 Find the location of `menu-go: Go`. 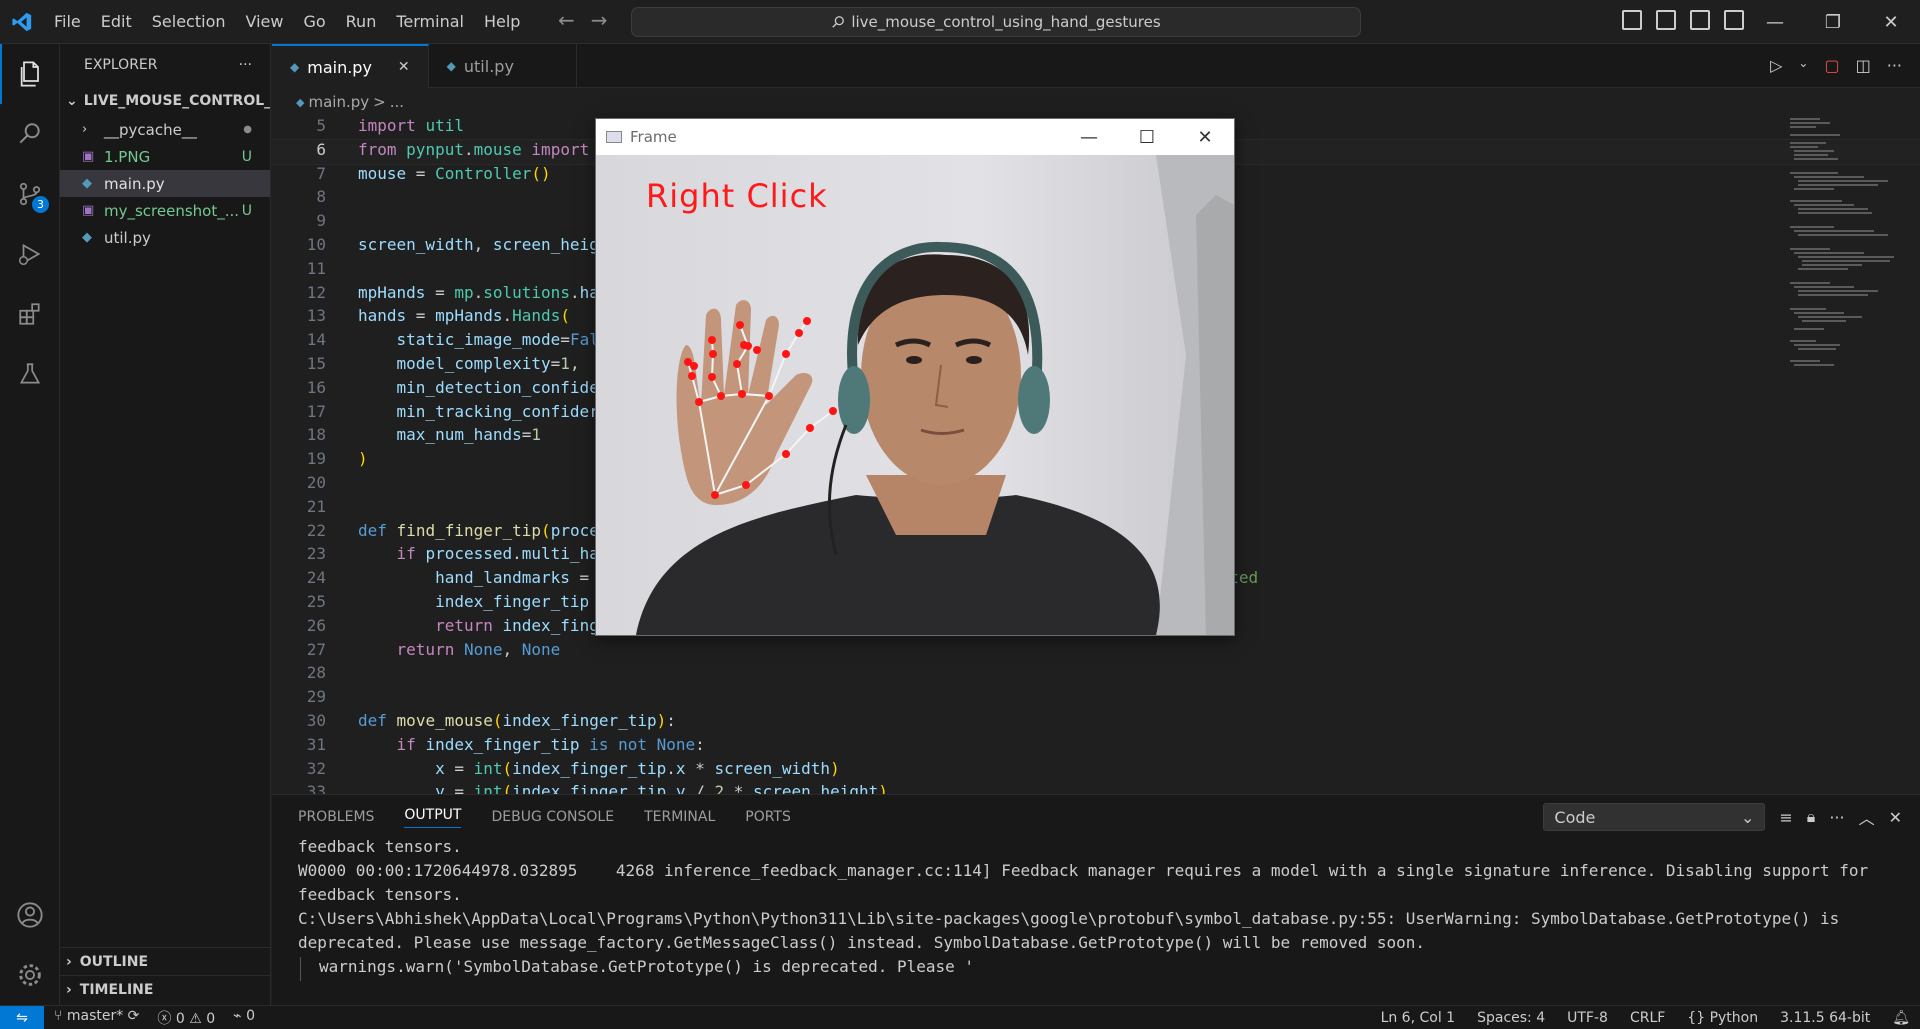

menu-go: Go is located at coordinates (314, 22).